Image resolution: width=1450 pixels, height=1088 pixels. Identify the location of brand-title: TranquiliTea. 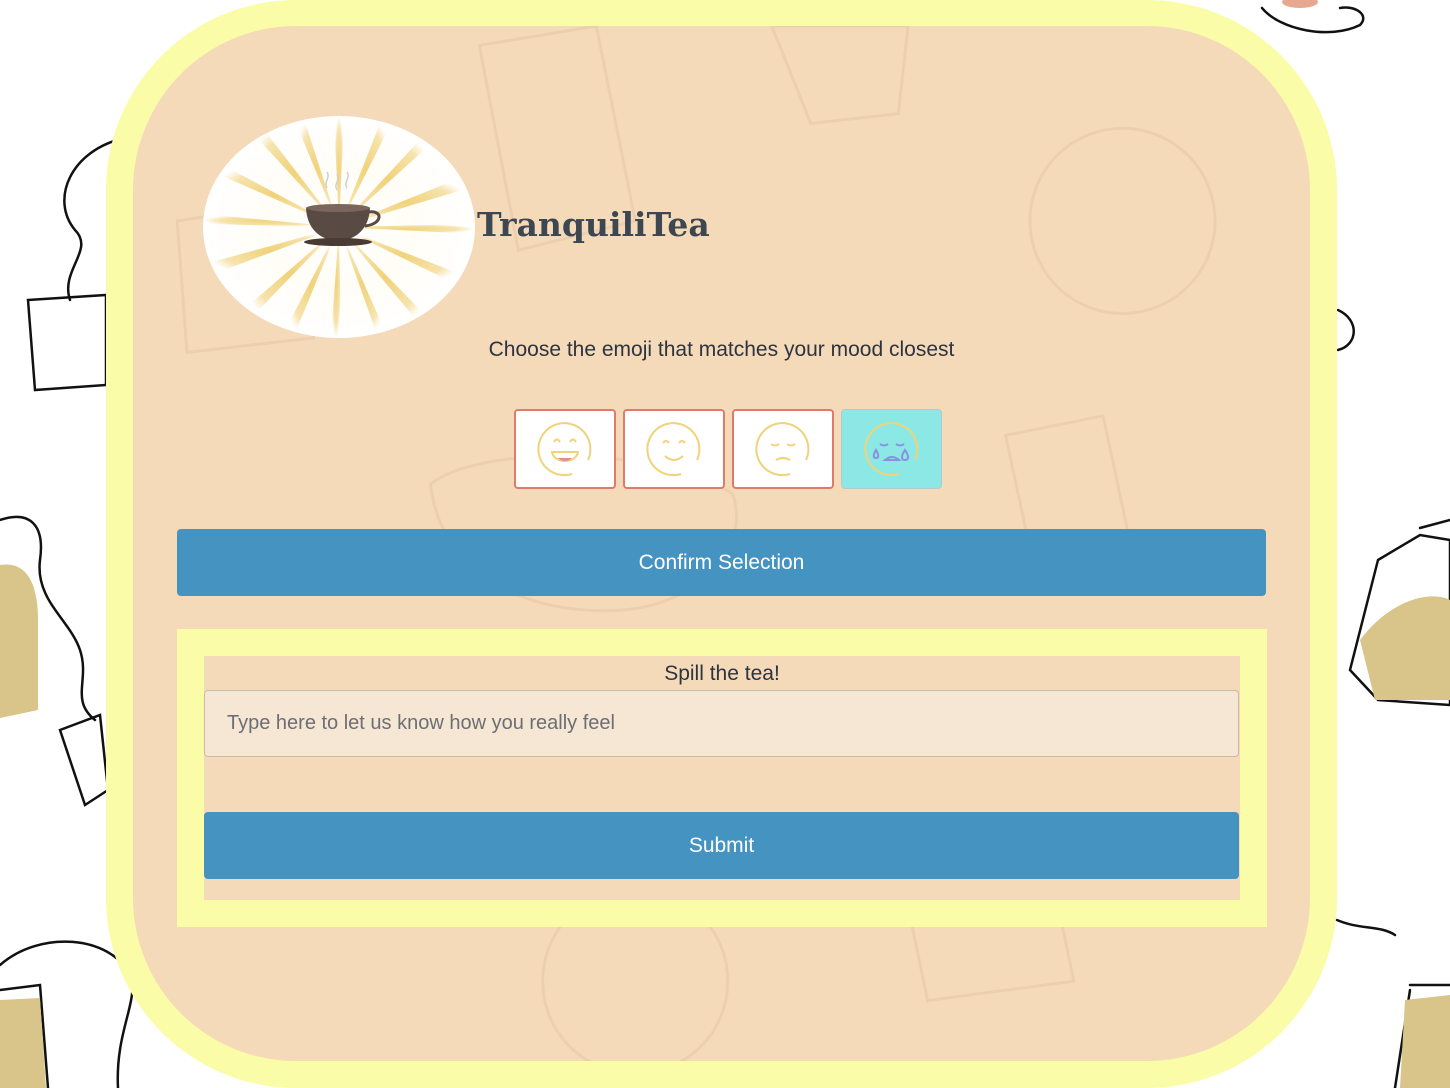
(593, 224).